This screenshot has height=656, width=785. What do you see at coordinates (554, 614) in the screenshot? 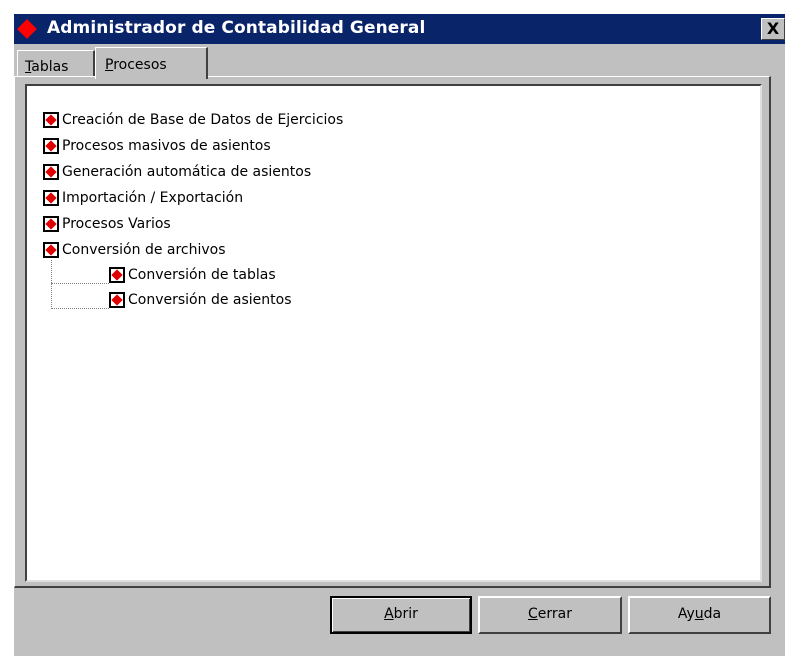
I see `cerrar-label: errar` at bounding box center [554, 614].